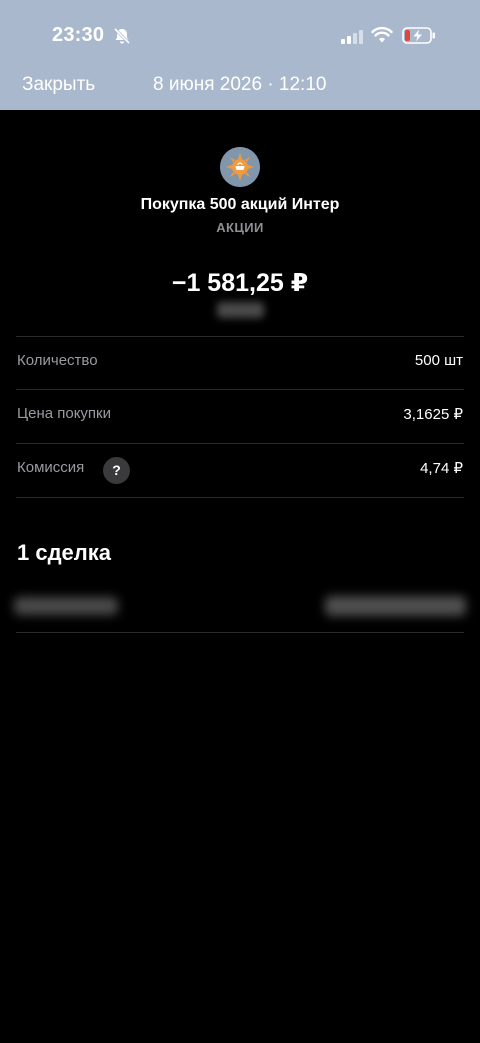 The image size is (480, 1043). I want to click on battery-charging-icon, so click(418, 35).